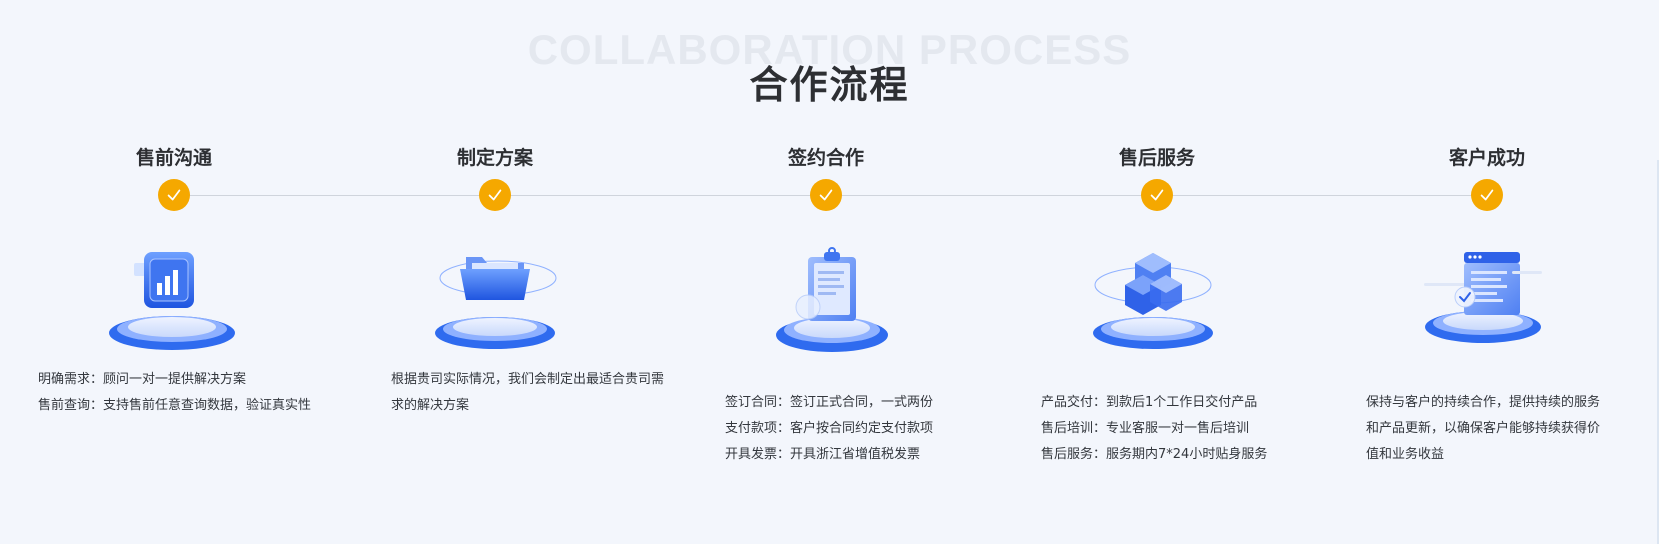 This screenshot has height=544, width=1659. What do you see at coordinates (829, 85) in the screenshot?
I see `page-title: 合作流程` at bounding box center [829, 85].